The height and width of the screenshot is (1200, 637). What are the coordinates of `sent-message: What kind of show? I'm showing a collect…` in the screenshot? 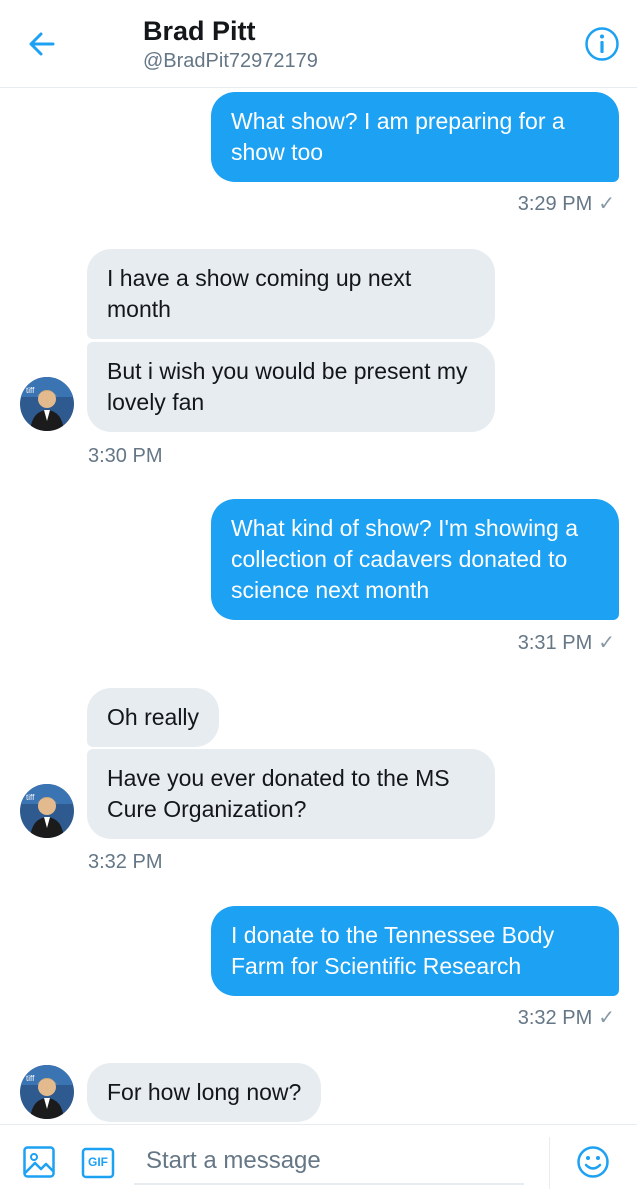 It's located at (415, 559).